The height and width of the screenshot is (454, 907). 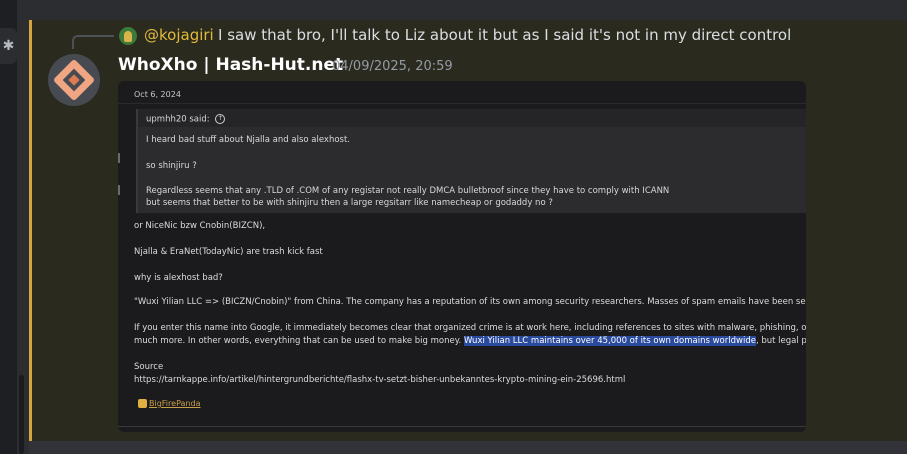 I want to click on mention-highlight-bar, so click(x=30, y=230).